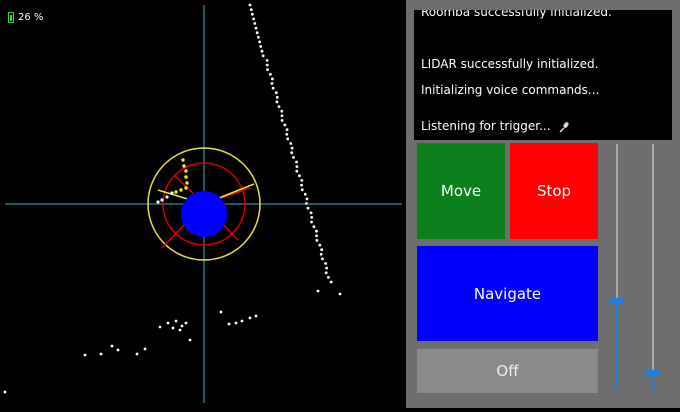 This screenshot has width=680, height=412. Describe the element at coordinates (617, 268) in the screenshot. I see `slider-left` at that location.